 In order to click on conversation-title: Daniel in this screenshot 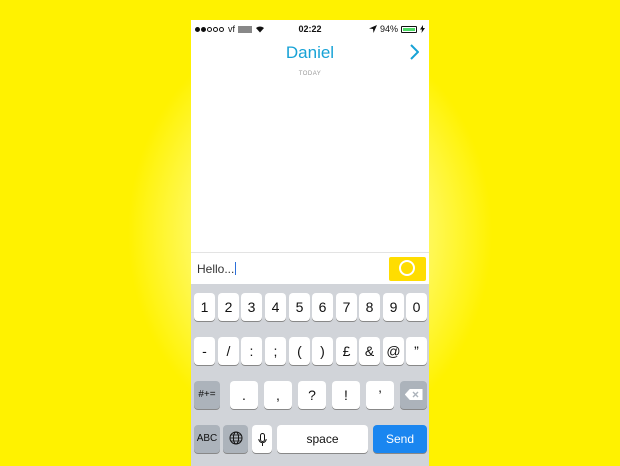, I will do `click(310, 53)`.